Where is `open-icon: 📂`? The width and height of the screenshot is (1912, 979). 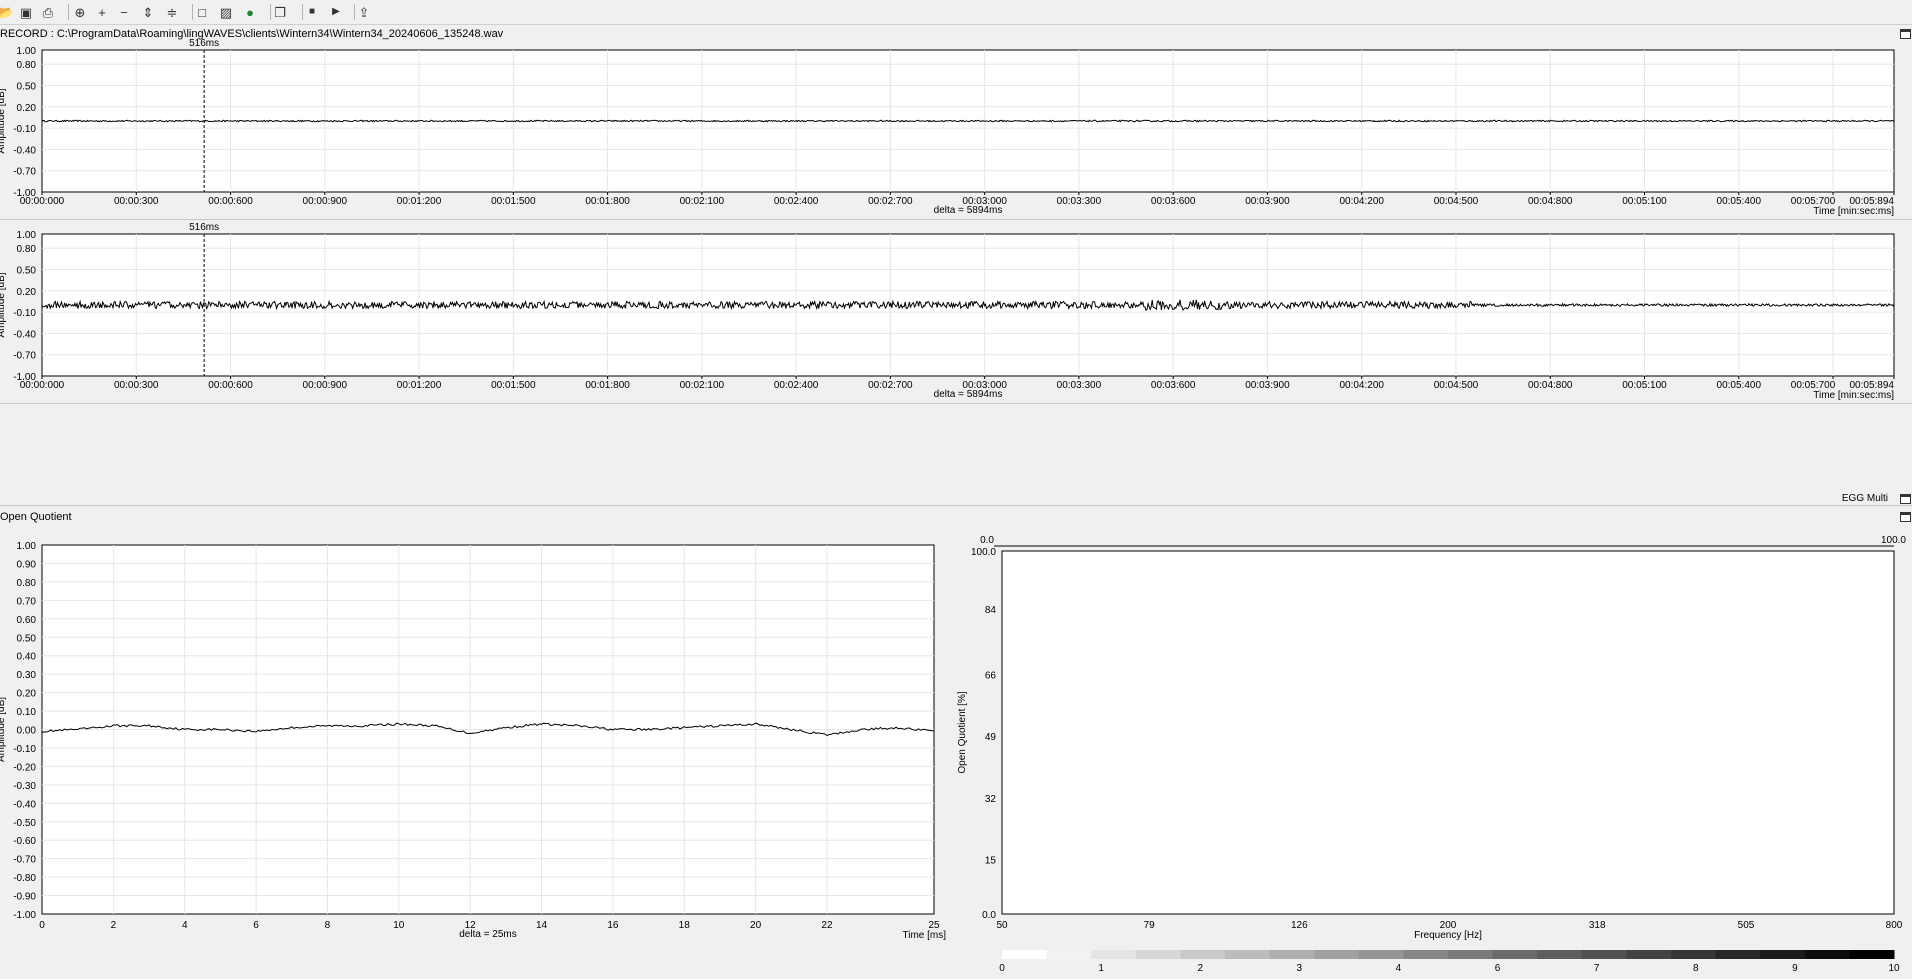 open-icon: 📂 is located at coordinates (7, 12).